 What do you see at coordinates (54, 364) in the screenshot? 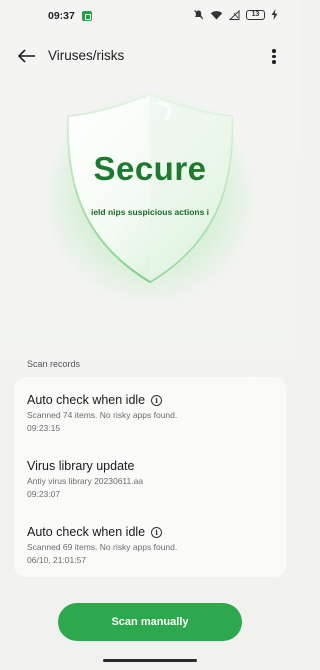
I see `scan-records-label: Scan records` at bounding box center [54, 364].